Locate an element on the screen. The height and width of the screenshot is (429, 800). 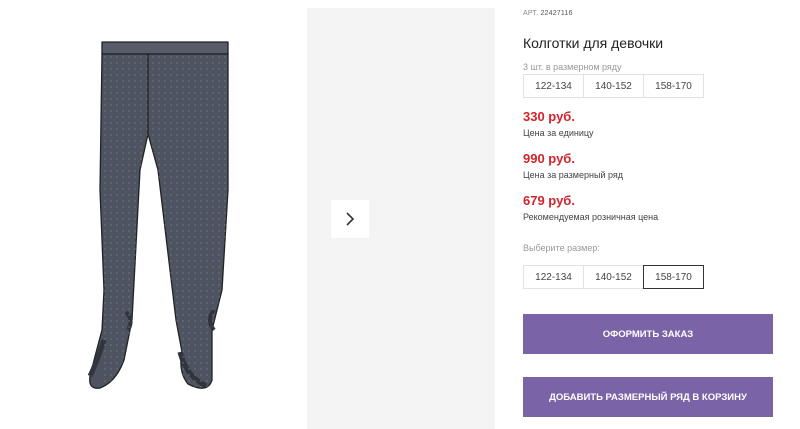
row-price-caption: Цена за размерный ряд is located at coordinates (573, 175).